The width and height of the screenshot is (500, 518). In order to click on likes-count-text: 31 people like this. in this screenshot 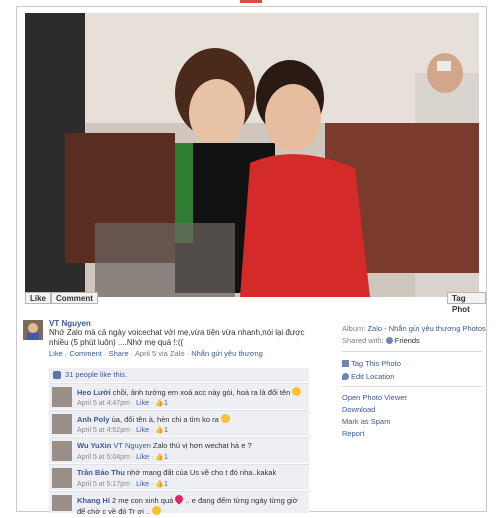, I will do `click(96, 374)`.